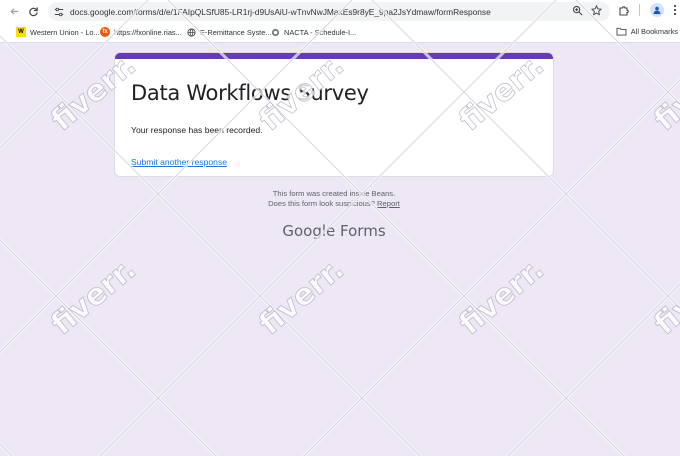  What do you see at coordinates (363, 231) in the screenshot?
I see `forms-wordmark: Forms` at bounding box center [363, 231].